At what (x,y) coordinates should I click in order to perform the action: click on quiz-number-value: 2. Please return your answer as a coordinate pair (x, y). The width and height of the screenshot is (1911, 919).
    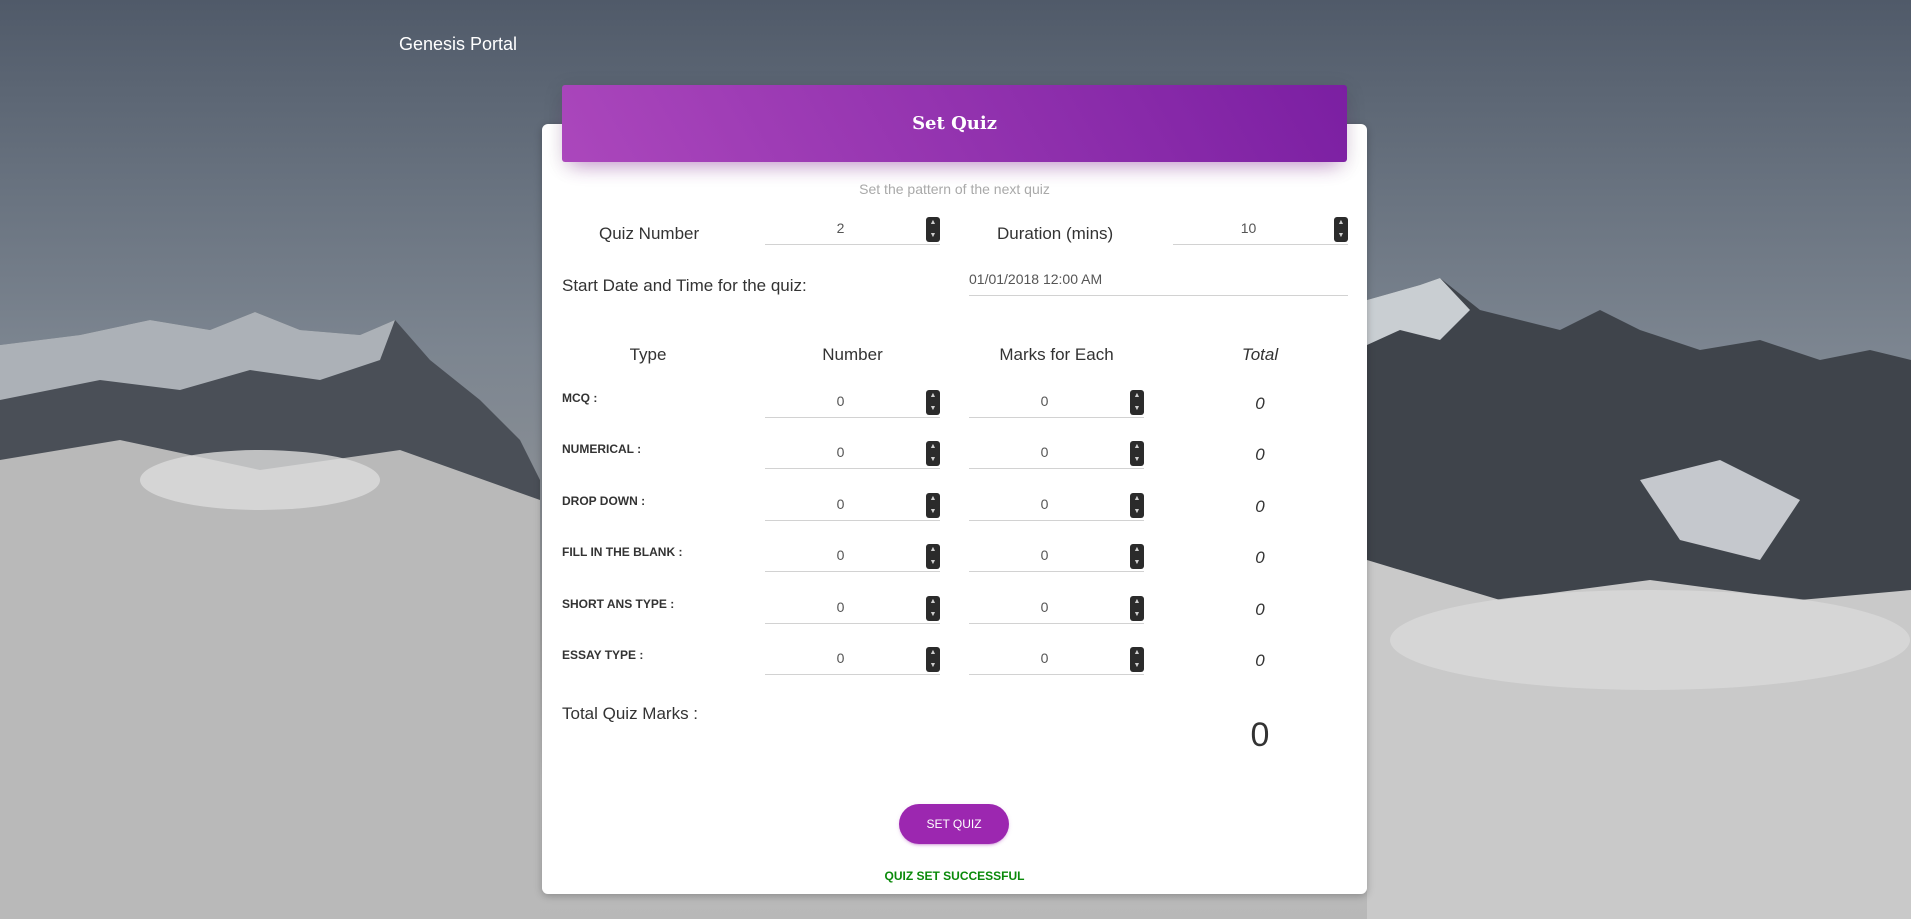
    Looking at the image, I should click on (840, 228).